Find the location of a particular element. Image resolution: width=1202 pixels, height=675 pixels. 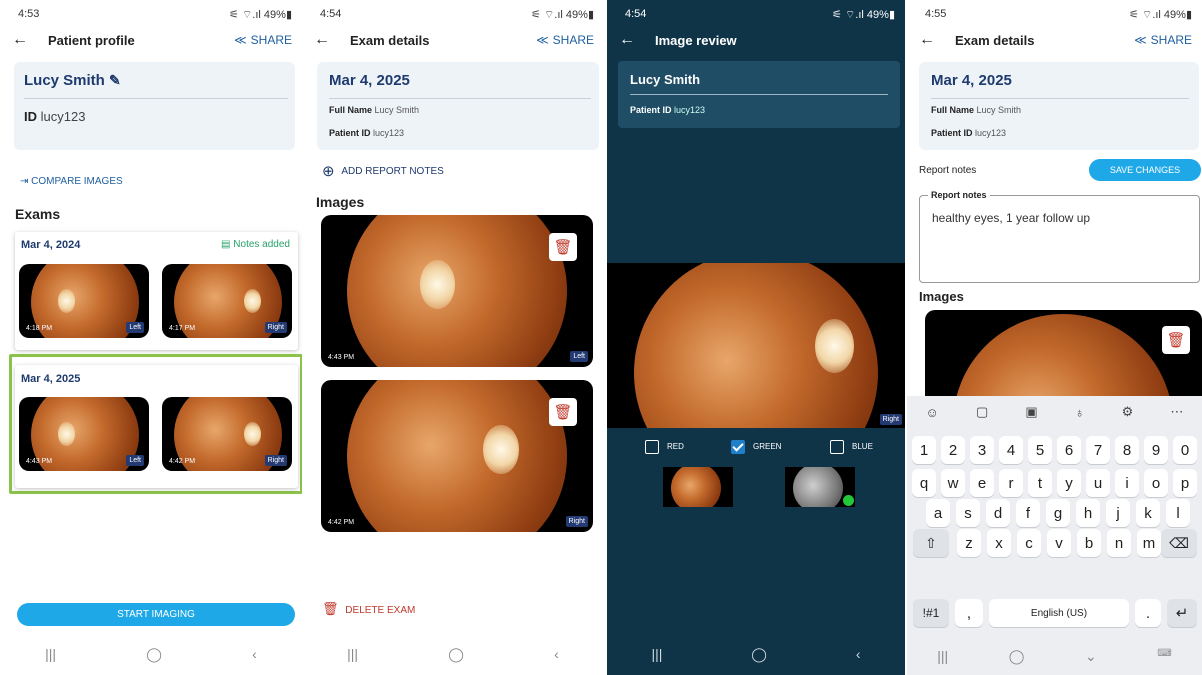

compare-images-button: ⇥ COMPARE IMAGES is located at coordinates (71, 181).